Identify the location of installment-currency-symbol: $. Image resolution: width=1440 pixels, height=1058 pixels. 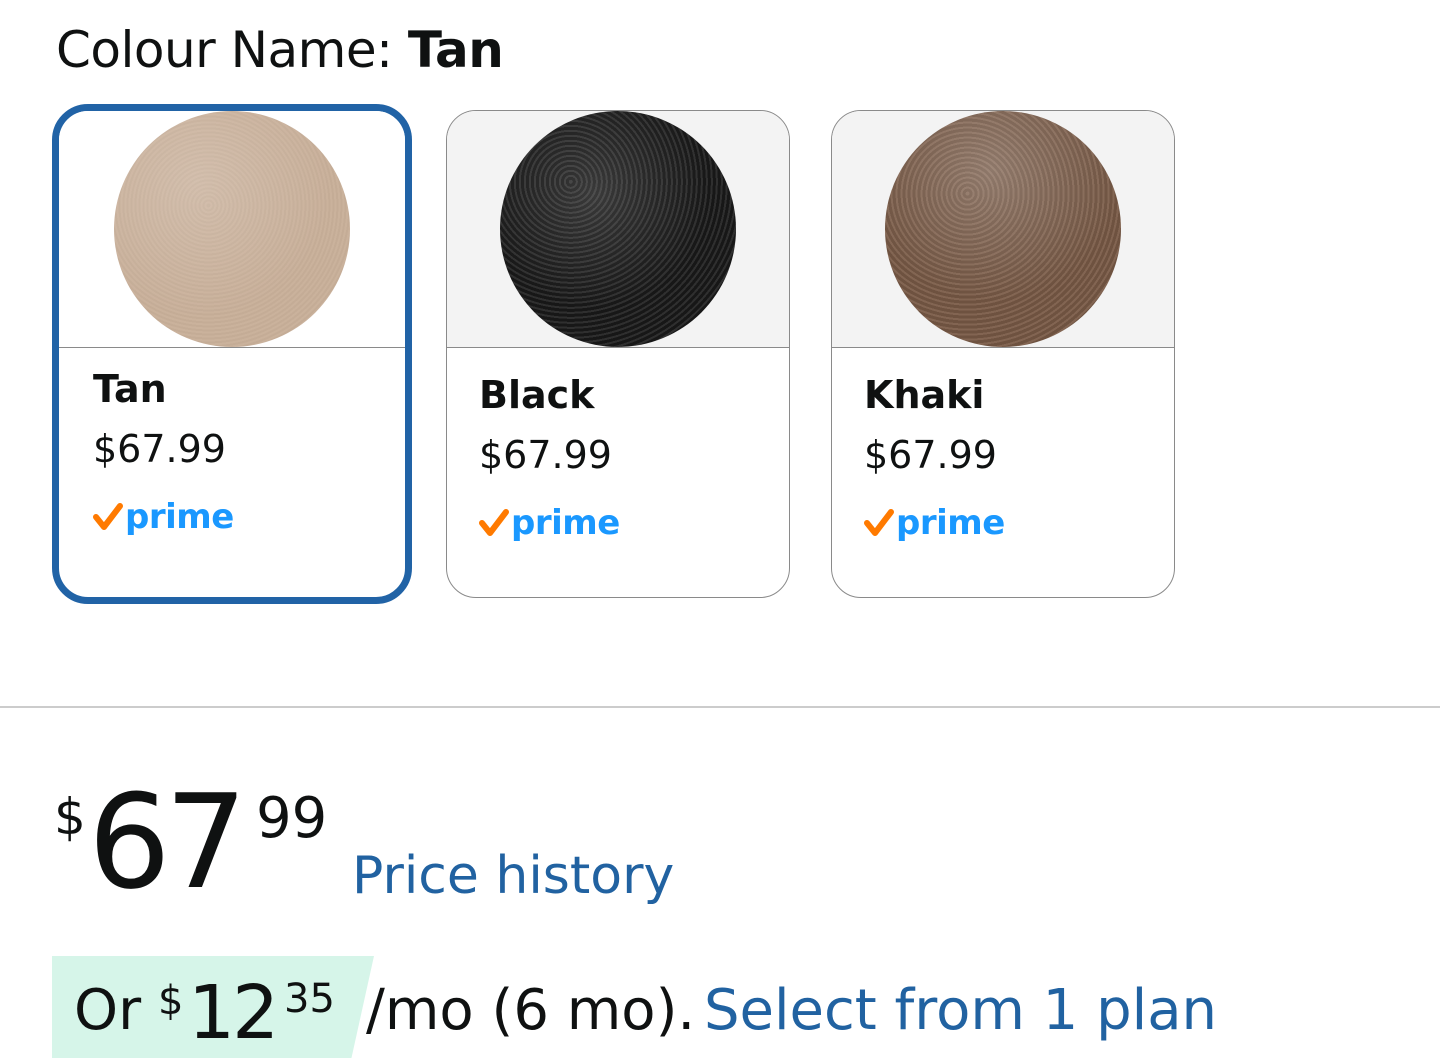
(171, 1001).